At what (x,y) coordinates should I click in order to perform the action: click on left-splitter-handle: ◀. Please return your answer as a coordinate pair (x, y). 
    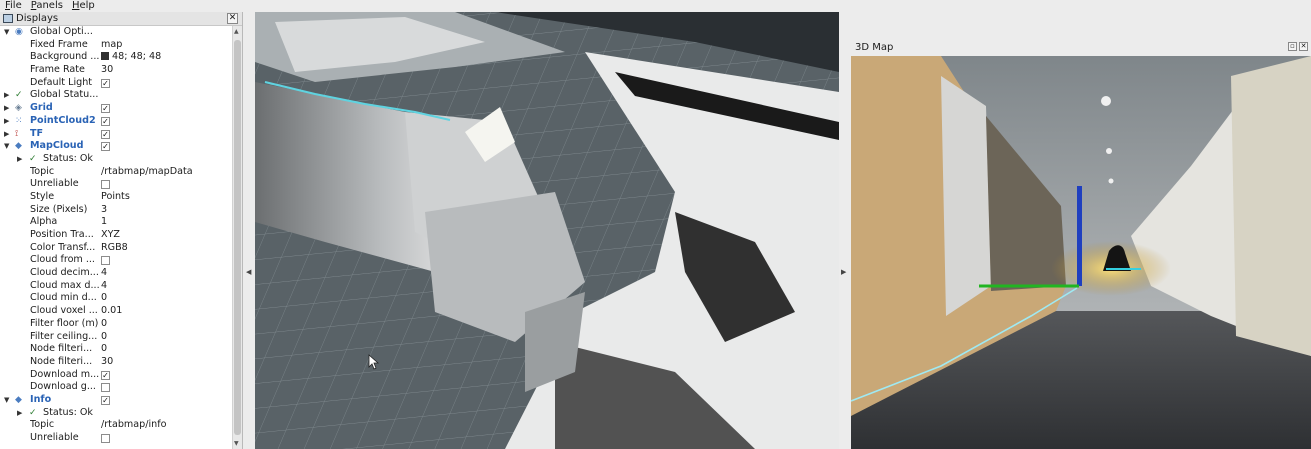
    Looking at the image, I should click on (249, 230).